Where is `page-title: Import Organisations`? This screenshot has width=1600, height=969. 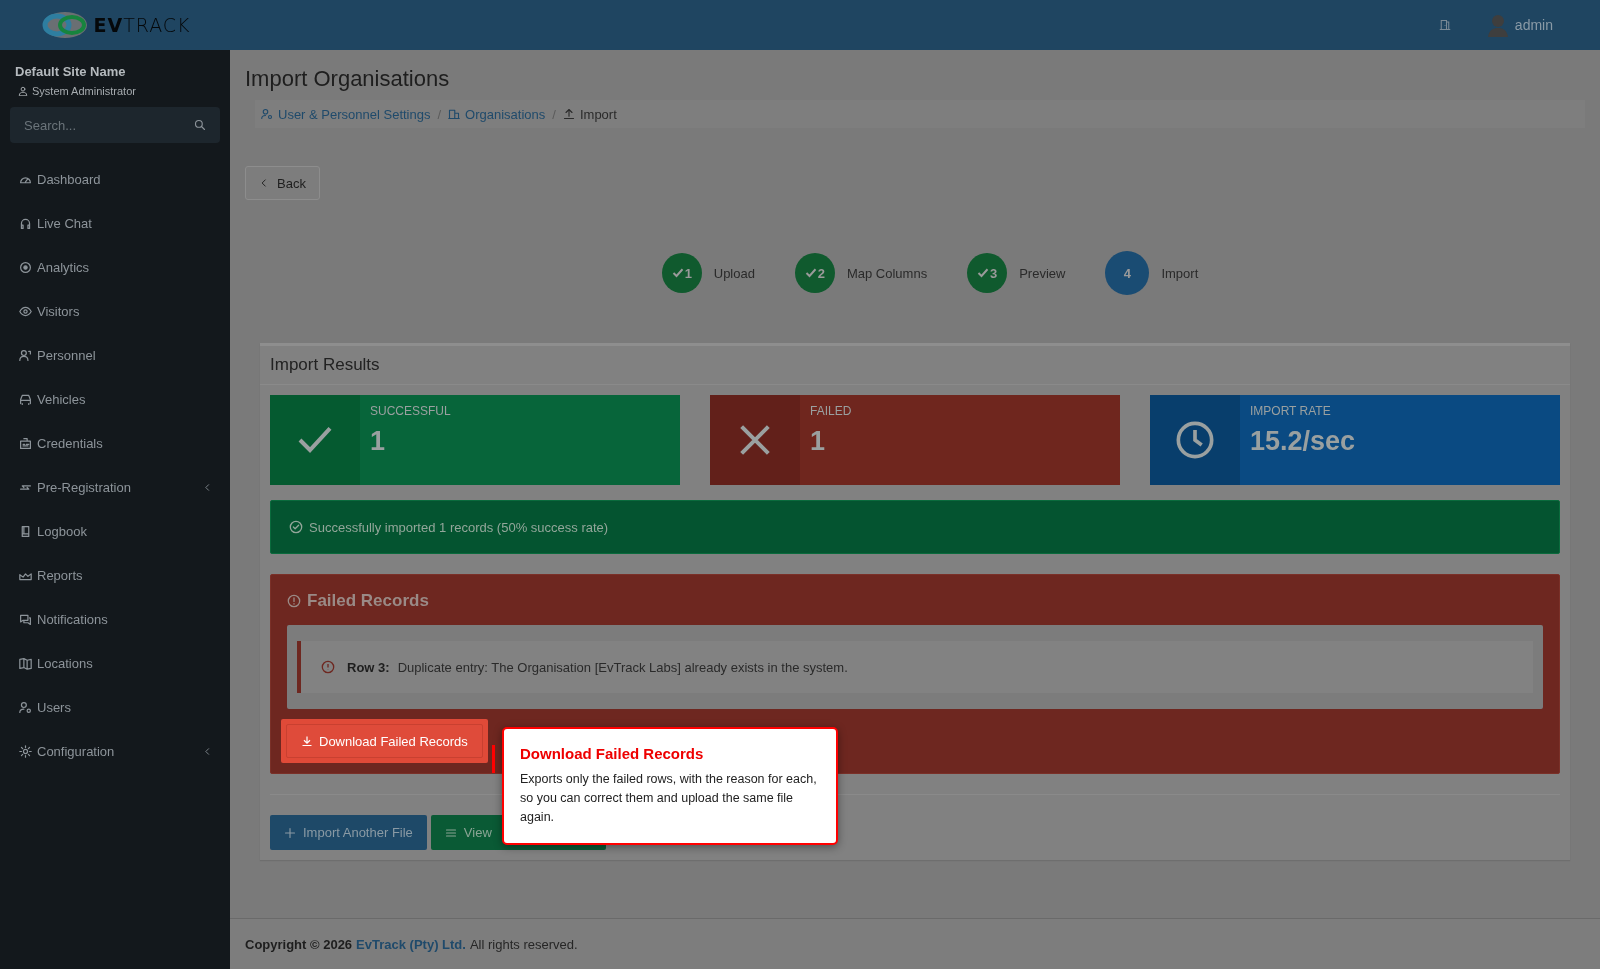 page-title: Import Organisations is located at coordinates (348, 79).